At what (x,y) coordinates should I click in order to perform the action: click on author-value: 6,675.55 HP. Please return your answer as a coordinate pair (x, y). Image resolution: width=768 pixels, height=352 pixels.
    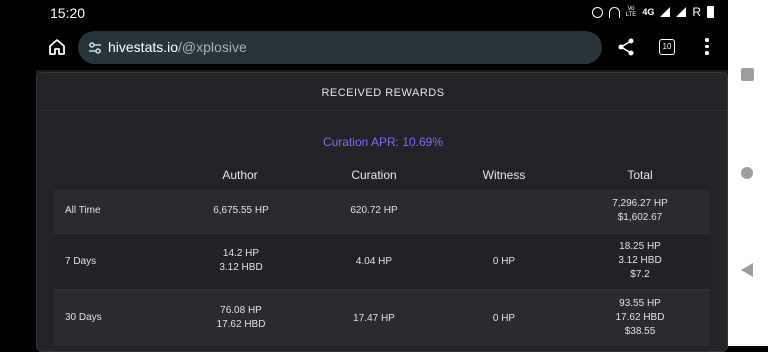
    Looking at the image, I should click on (241, 210).